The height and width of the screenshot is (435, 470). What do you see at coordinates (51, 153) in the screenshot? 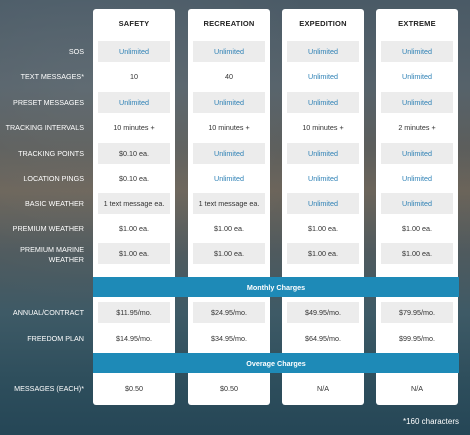
I see `feature-label: TRACKING POINTS` at bounding box center [51, 153].